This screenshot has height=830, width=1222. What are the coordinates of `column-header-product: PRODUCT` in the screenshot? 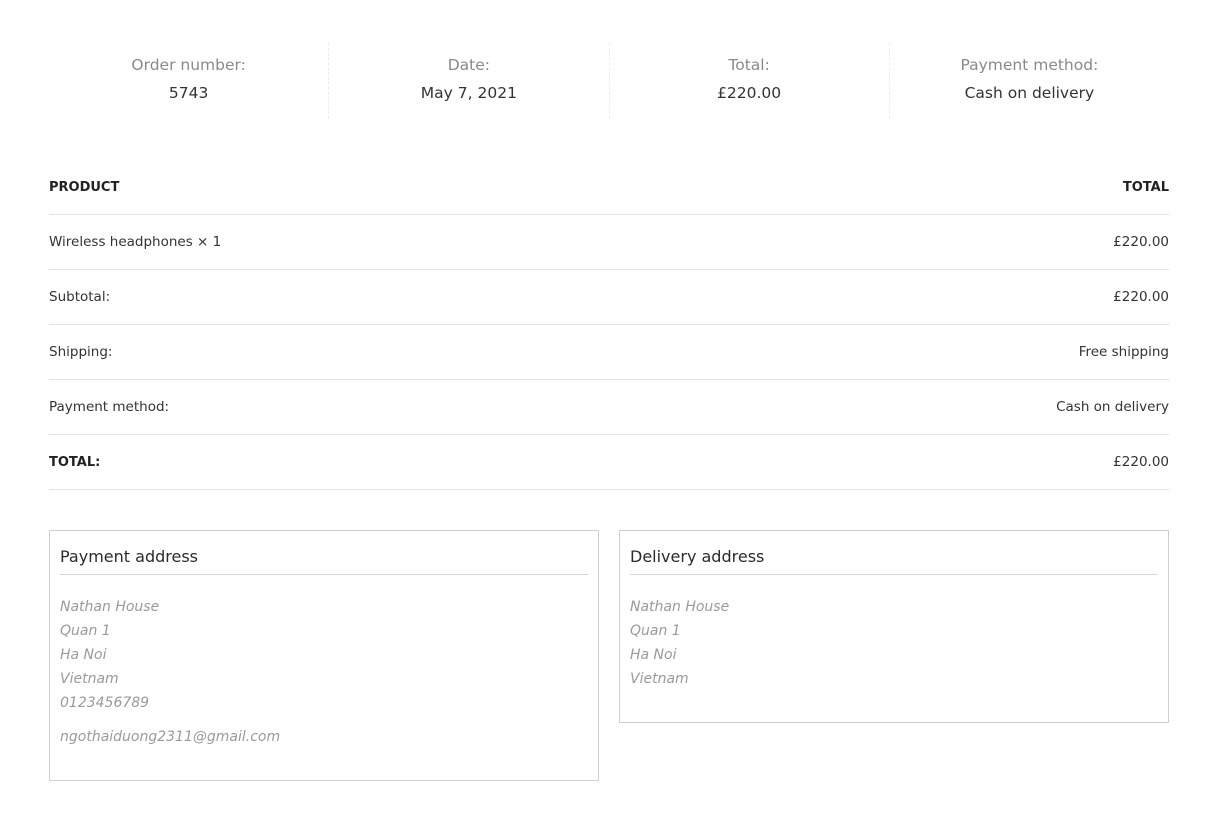 It's located at (84, 187).